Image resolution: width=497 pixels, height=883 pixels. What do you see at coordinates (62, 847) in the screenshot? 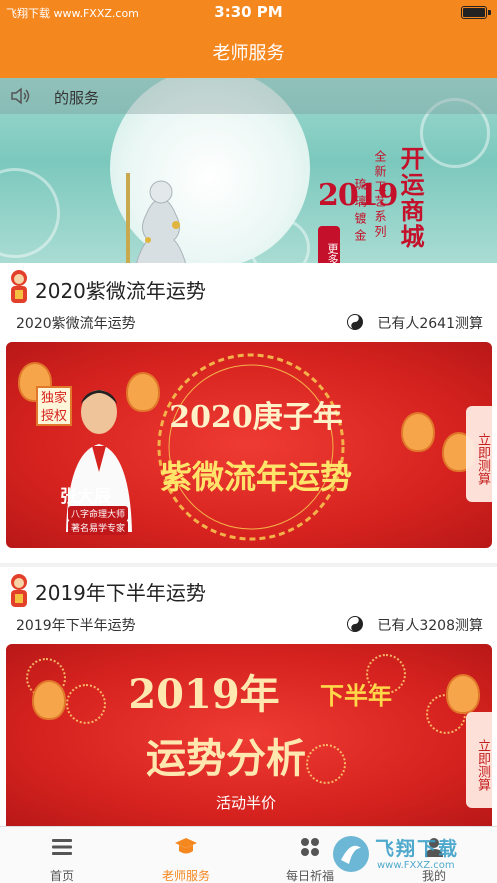
I see `menu-icon` at bounding box center [62, 847].